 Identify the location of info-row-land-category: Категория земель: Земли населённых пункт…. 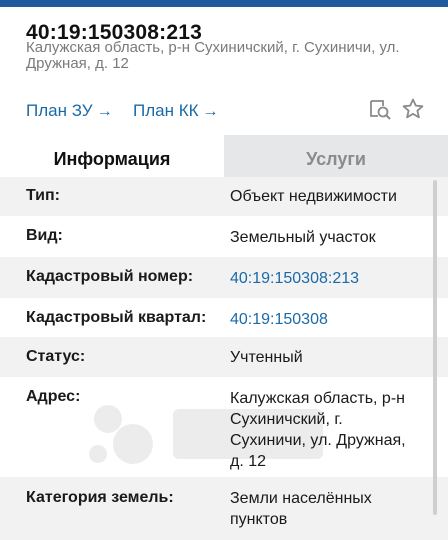
(224, 508).